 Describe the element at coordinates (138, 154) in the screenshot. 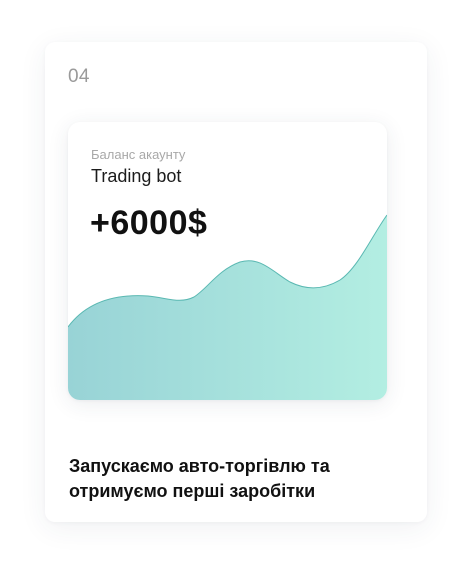

I see `balance-label: Баланс акаунту` at that location.